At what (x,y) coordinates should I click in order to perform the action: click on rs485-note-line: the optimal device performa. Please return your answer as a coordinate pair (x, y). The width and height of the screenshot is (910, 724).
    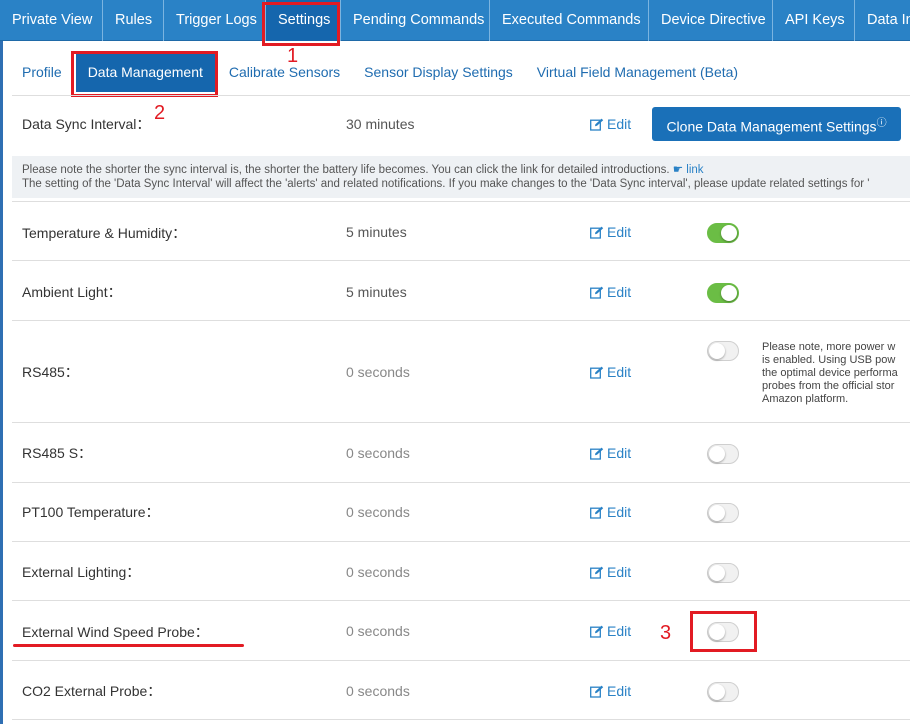
    Looking at the image, I should click on (830, 373).